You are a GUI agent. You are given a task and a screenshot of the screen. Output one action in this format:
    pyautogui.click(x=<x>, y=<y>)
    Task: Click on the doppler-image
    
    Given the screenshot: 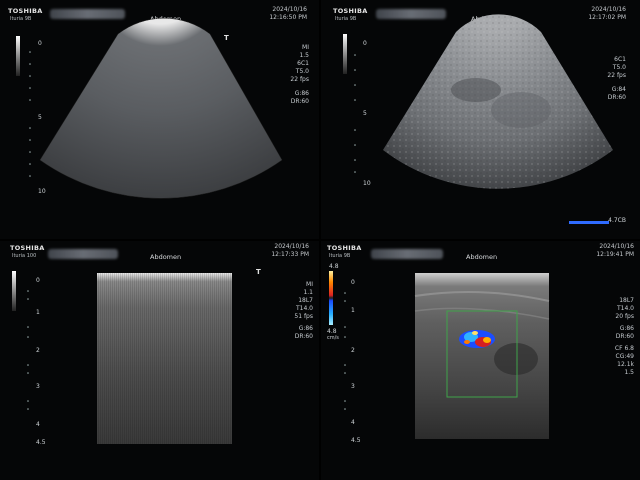 What is the action you would take?
    pyautogui.click(x=447, y=356)
    